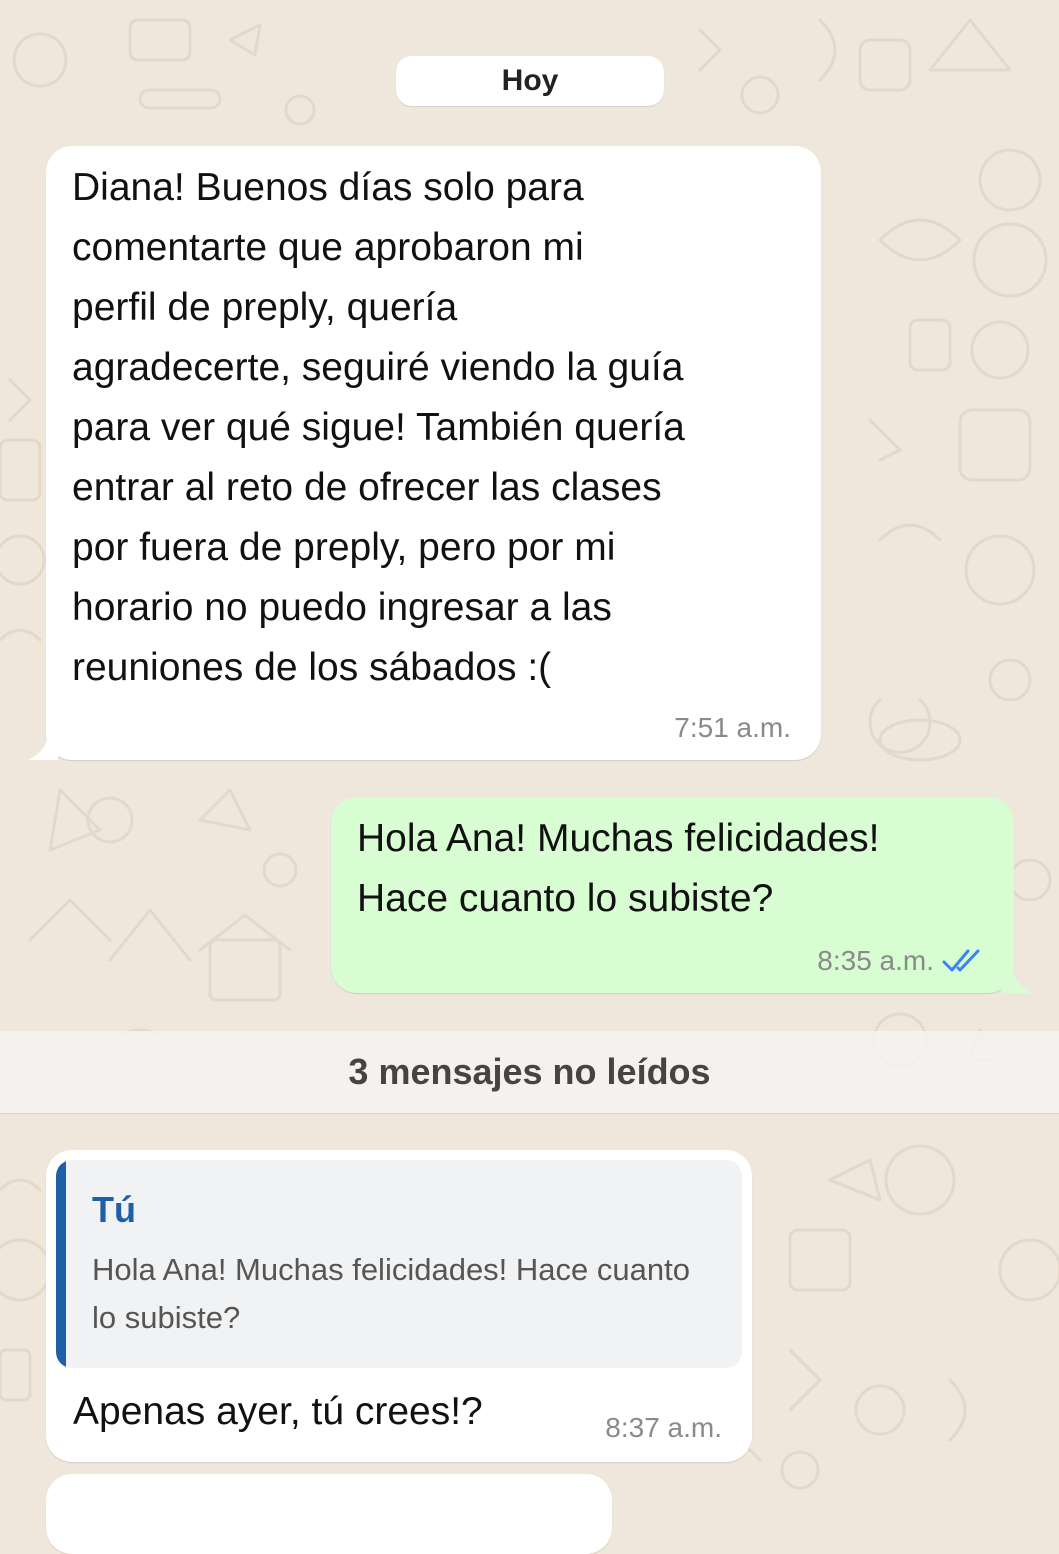 The width and height of the screenshot is (1059, 1554). I want to click on message-bubble-partial, so click(329, 1514).